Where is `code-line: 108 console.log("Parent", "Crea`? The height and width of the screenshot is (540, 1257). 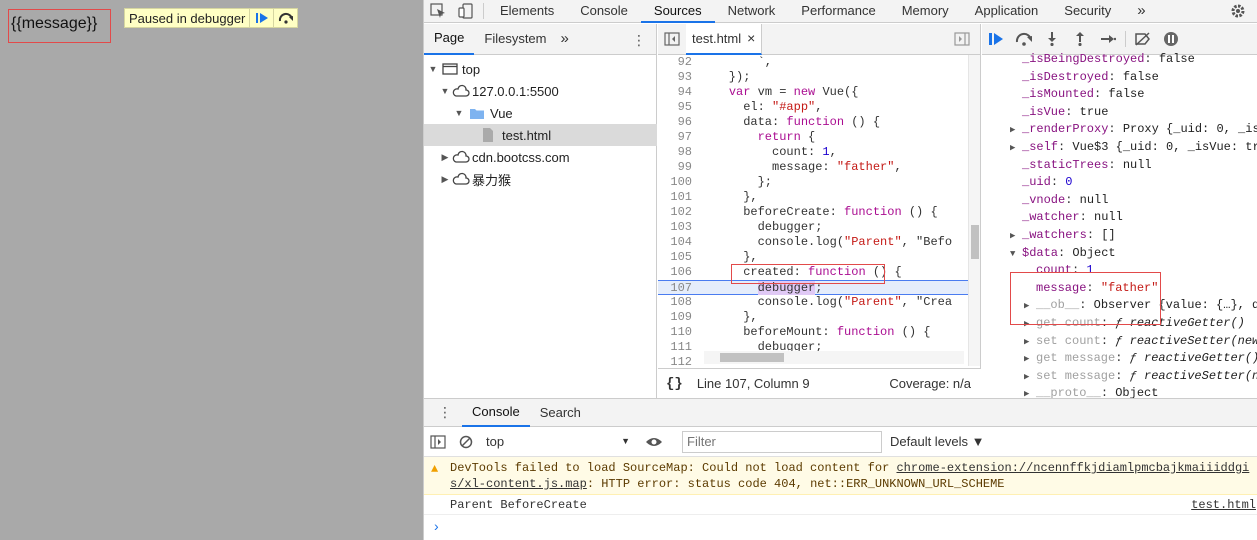 code-line: 108 console.log("Parent", "Crea is located at coordinates (813, 302).